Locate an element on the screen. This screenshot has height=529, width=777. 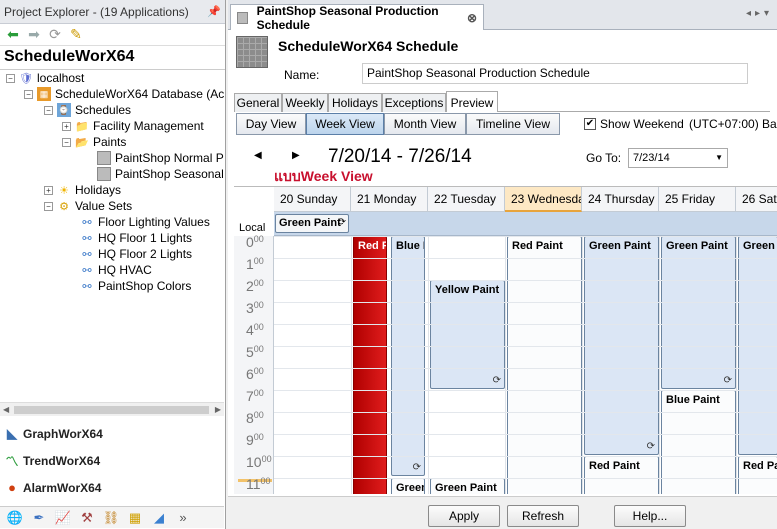
hour-number: 3 is located at coordinates (250, 308).